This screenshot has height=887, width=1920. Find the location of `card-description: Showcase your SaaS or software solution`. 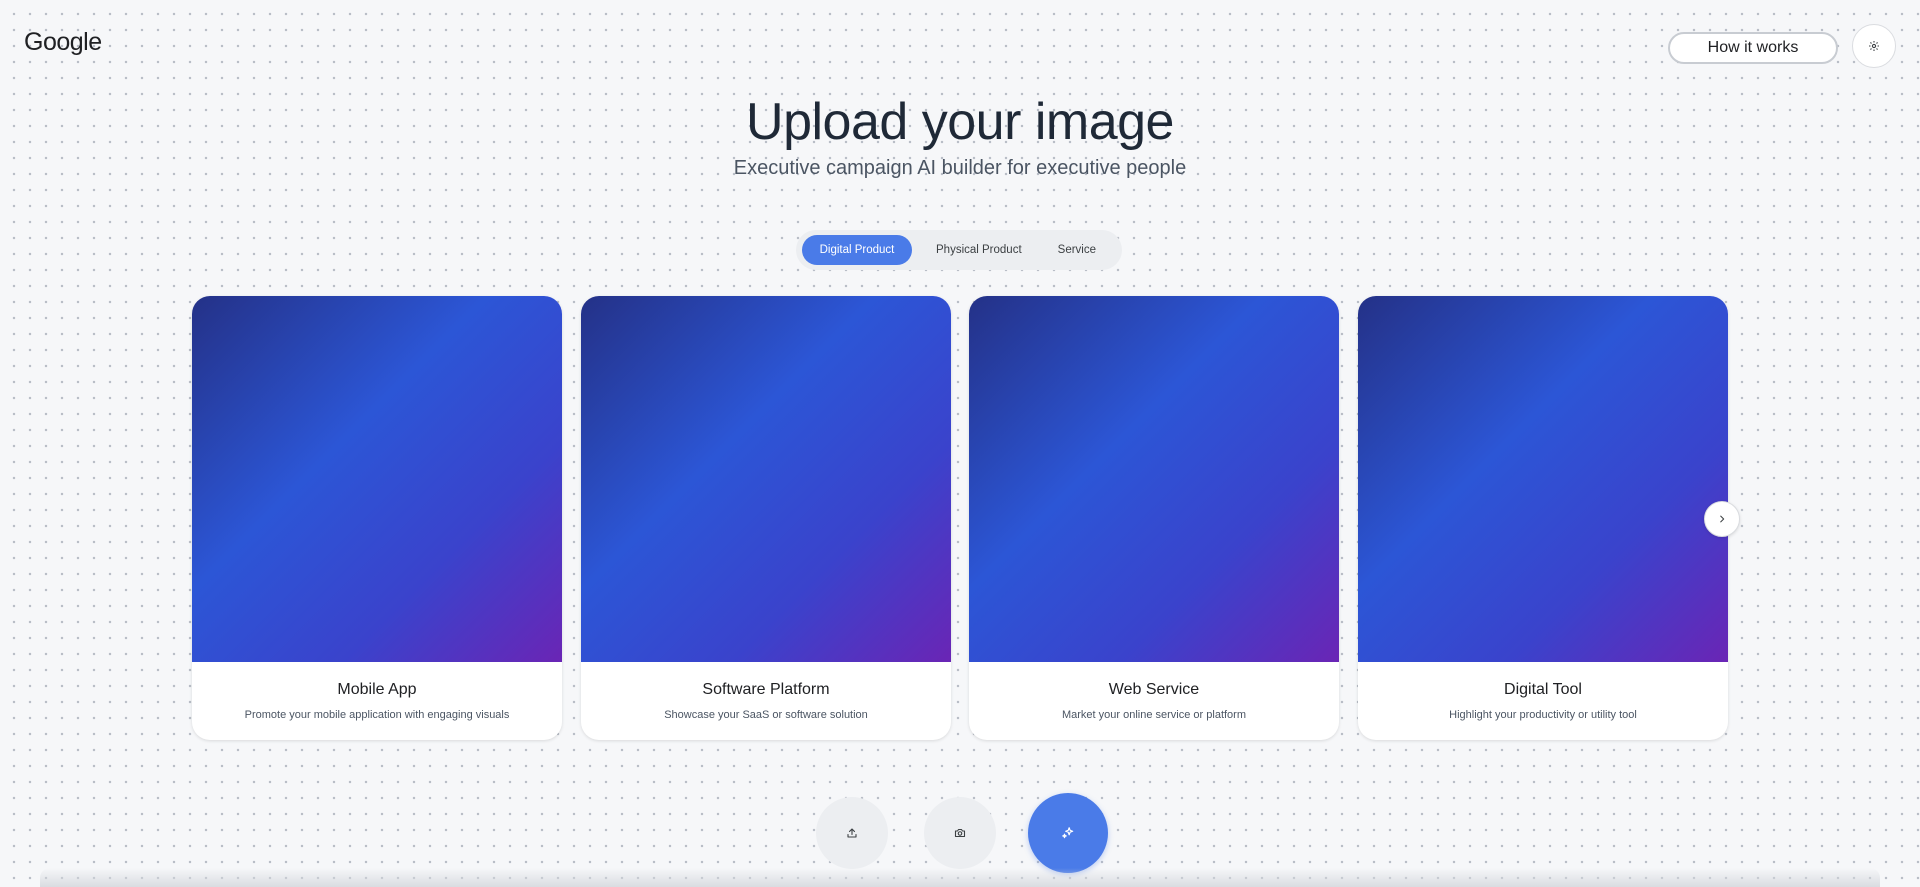

card-description: Showcase your SaaS or software solution is located at coordinates (766, 715).